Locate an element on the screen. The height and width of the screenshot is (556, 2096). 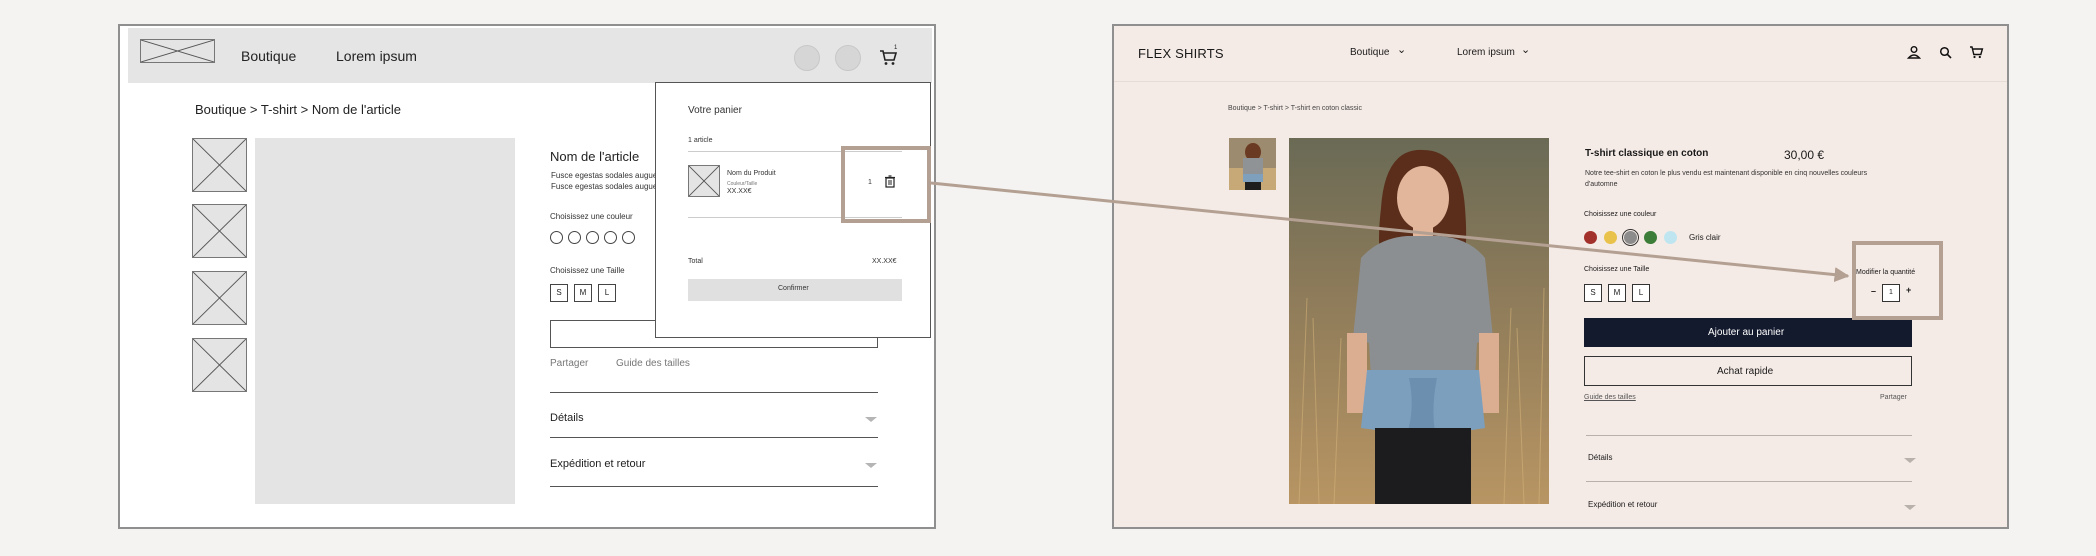
color-swatch-red is located at coordinates (1590, 237).